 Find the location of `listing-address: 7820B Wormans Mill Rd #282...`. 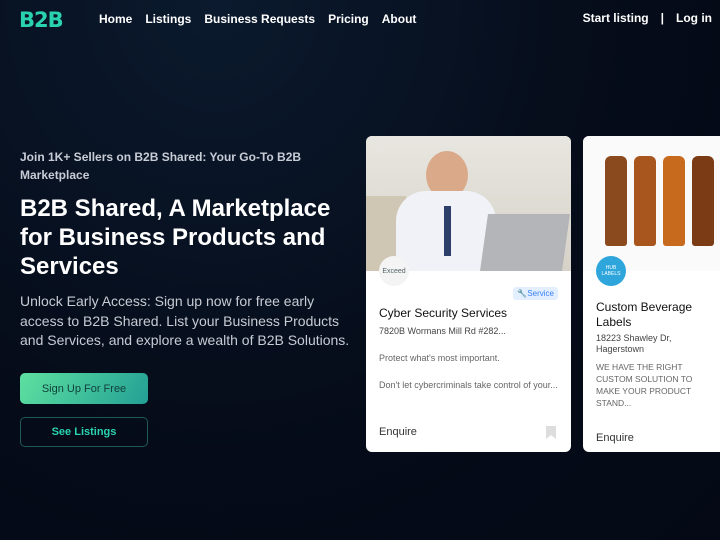

listing-address: 7820B Wormans Mill Rd #282... is located at coordinates (442, 331).